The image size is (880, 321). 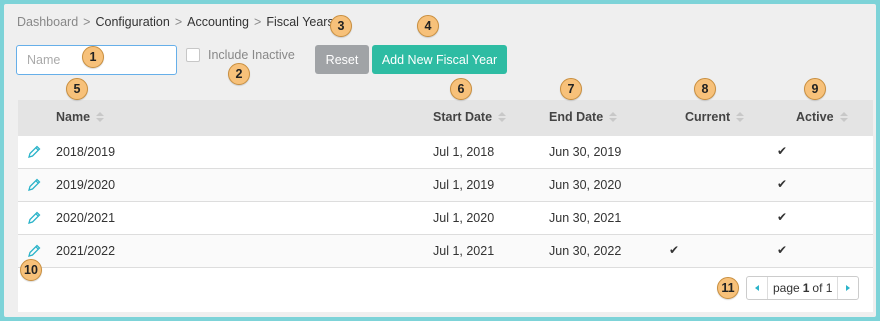 I want to click on include-inactive-toggle: Include Inactive, so click(x=240, y=55).